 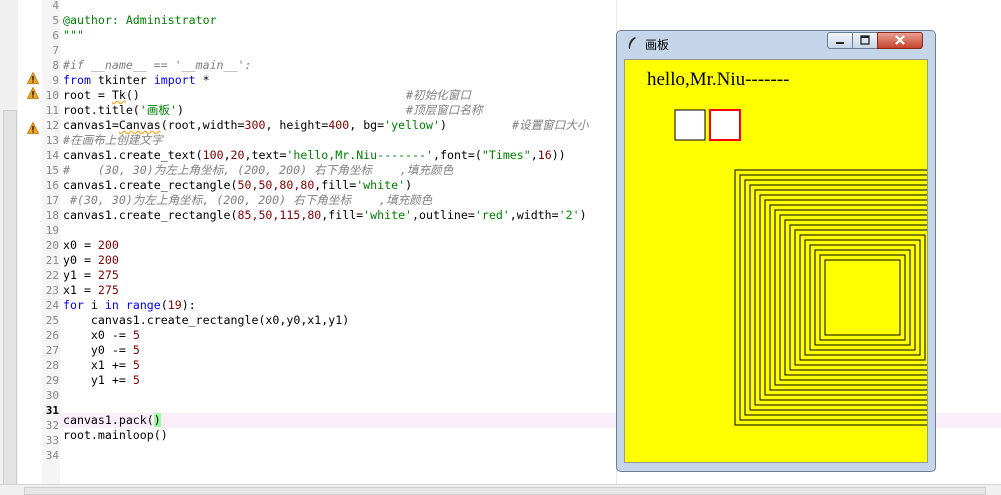 What do you see at coordinates (725, 125) in the screenshot?
I see `red-outline-rectangle` at bounding box center [725, 125].